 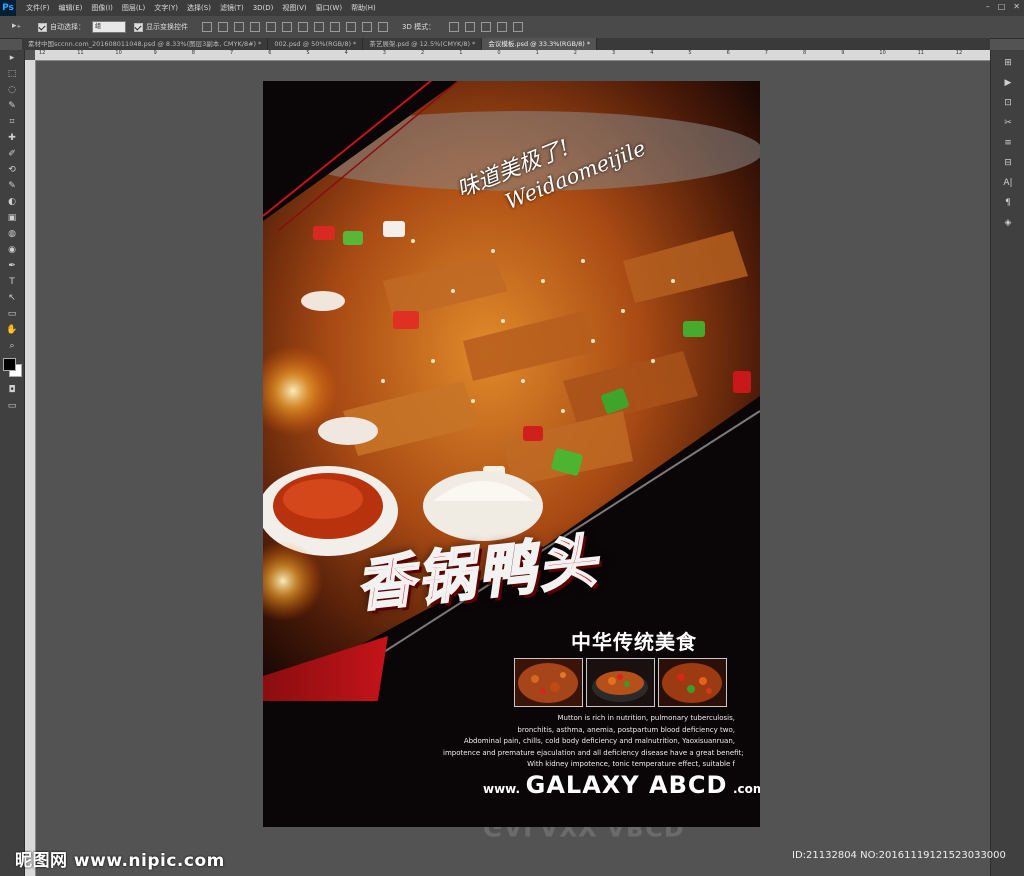 I want to click on eyedropper-tool-icon: ✚, so click(x=12, y=138).